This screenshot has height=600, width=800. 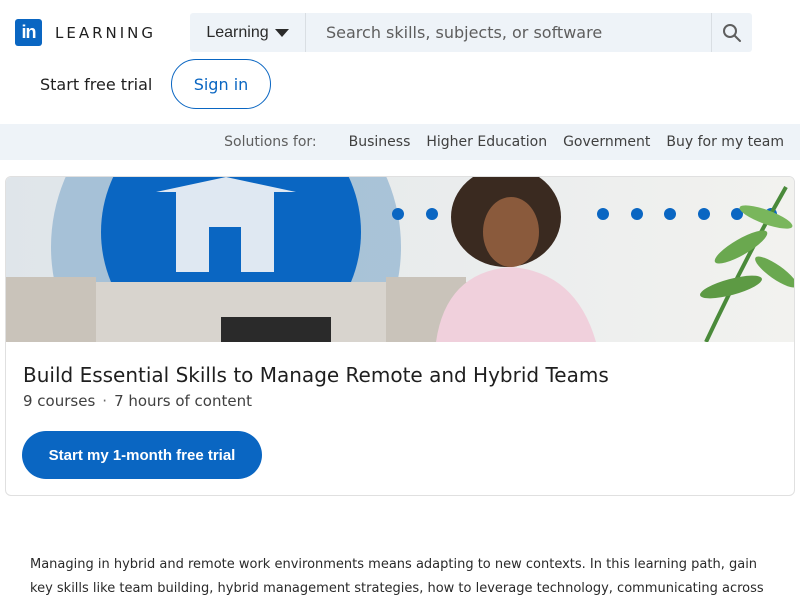 I want to click on course-hours: 7 hours of content, so click(x=183, y=401).